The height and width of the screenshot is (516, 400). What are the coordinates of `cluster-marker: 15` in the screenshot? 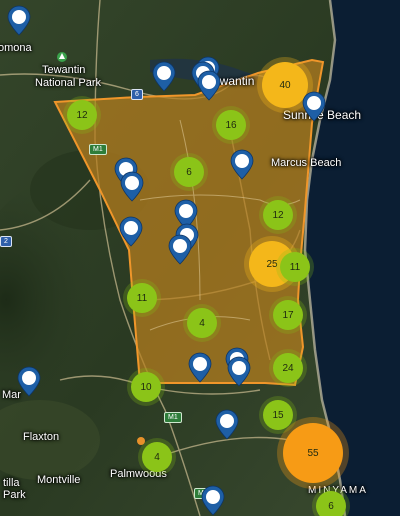 It's located at (278, 415).